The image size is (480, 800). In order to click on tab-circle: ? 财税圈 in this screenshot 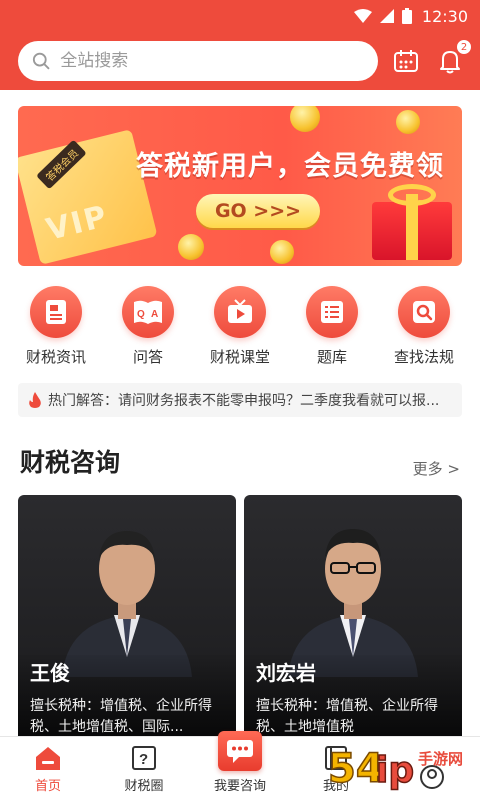, I will do `click(144, 769)`.